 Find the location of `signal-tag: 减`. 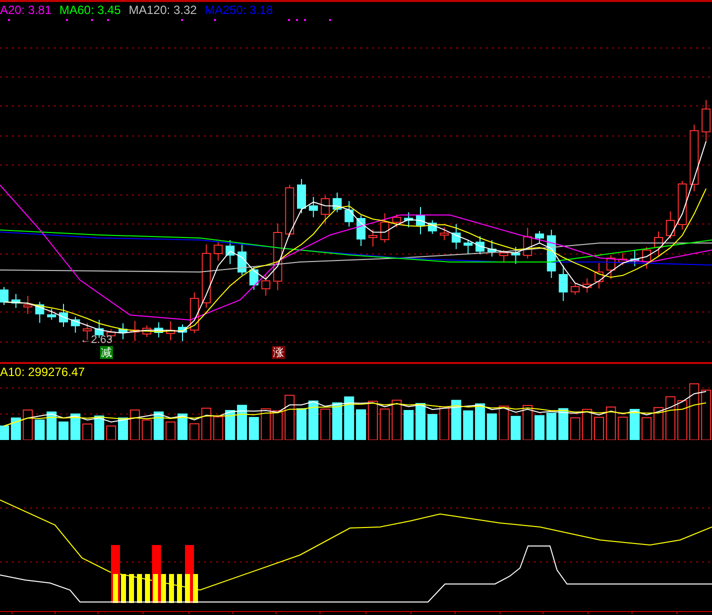

signal-tag: 减 is located at coordinates (106, 352).